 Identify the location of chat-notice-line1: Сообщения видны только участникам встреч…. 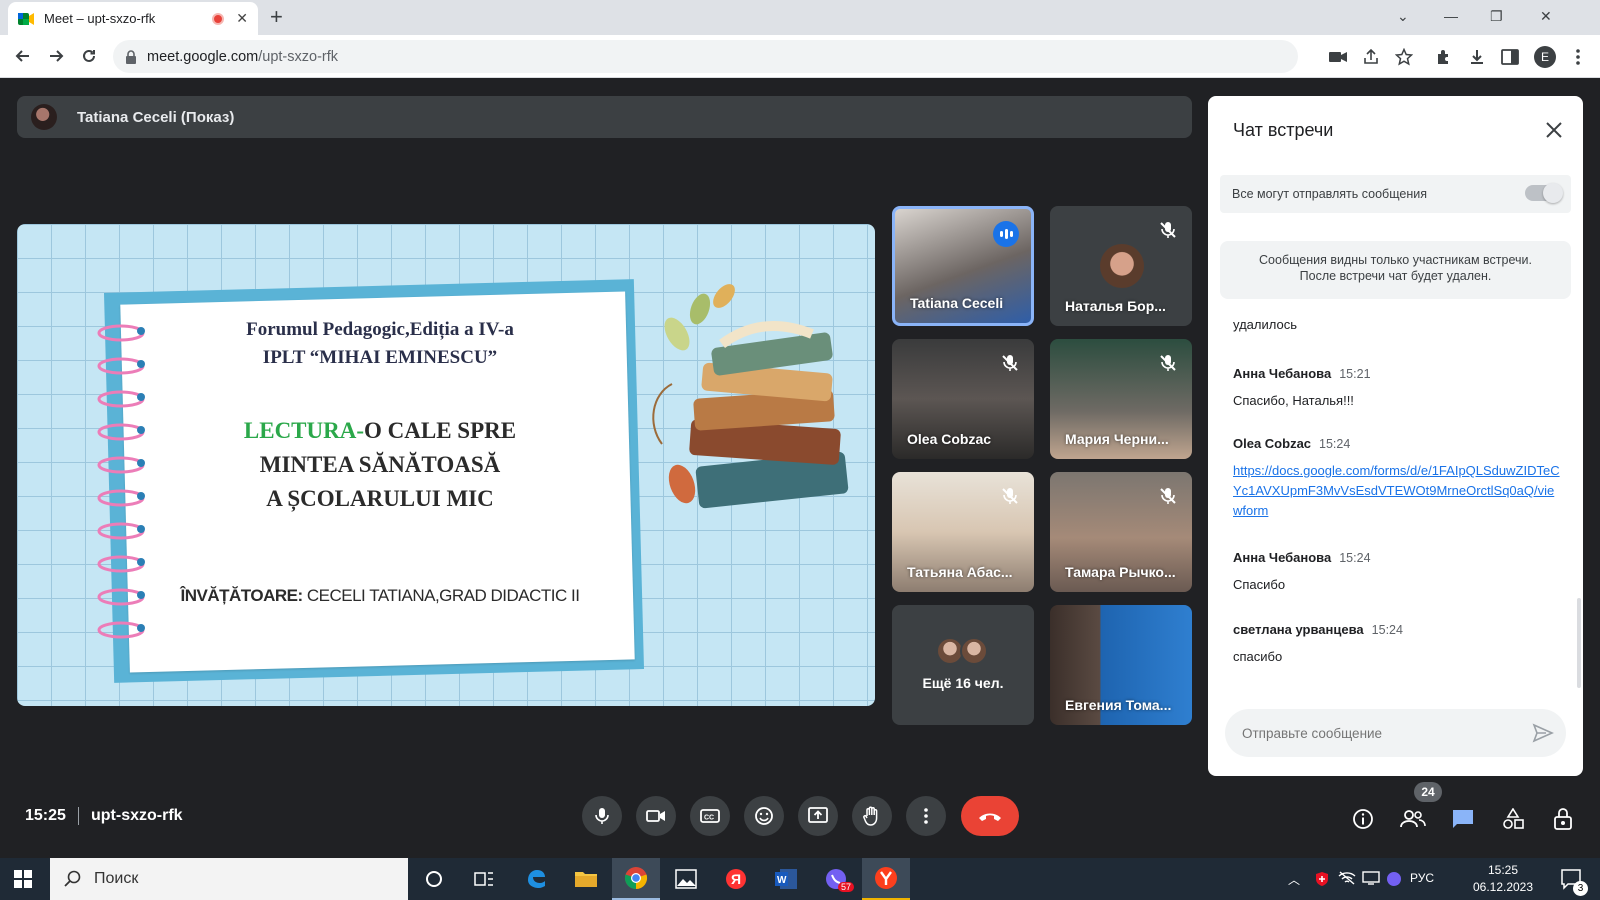
(1395, 260).